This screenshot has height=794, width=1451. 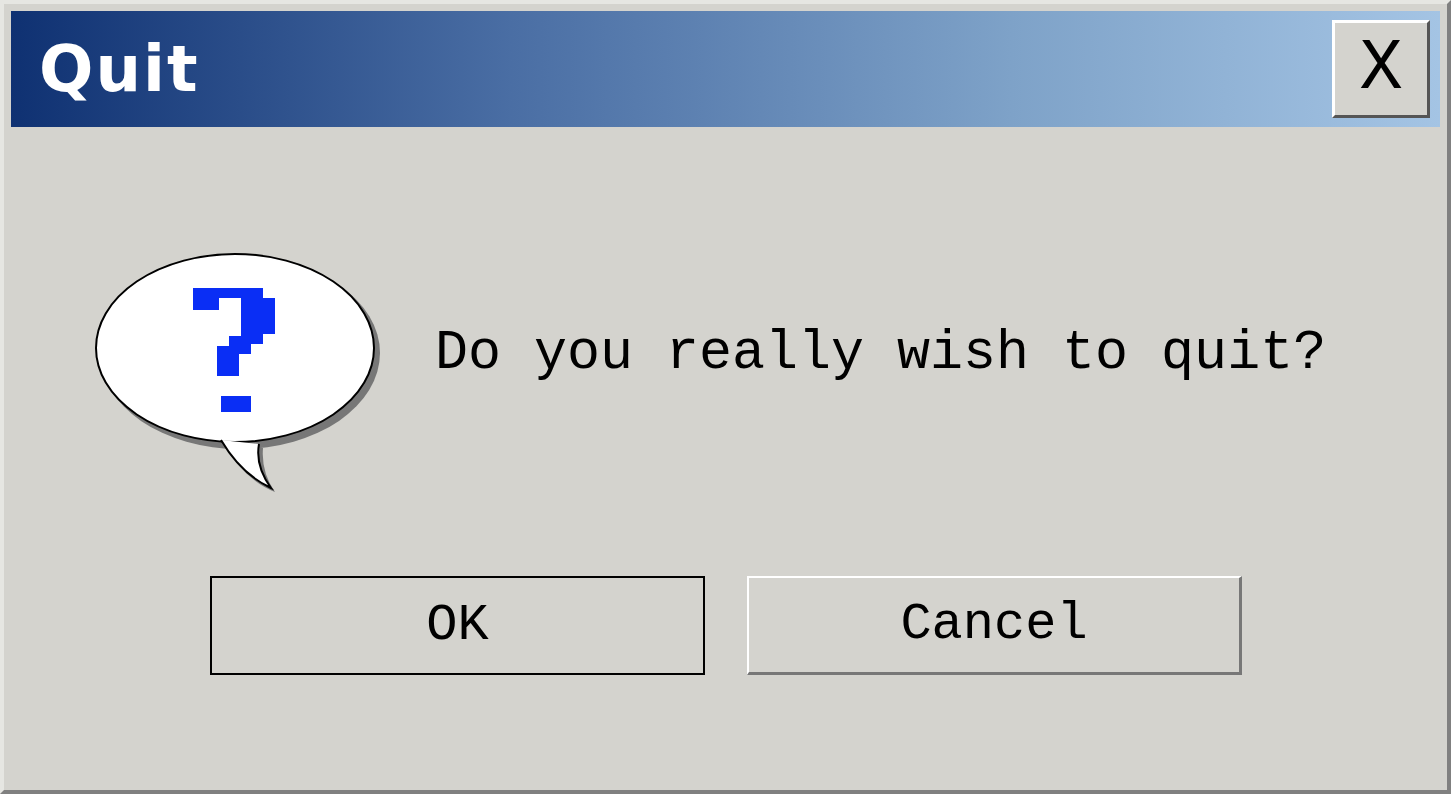 I want to click on message-text: Do you really wish to quit?, so click(x=881, y=353).